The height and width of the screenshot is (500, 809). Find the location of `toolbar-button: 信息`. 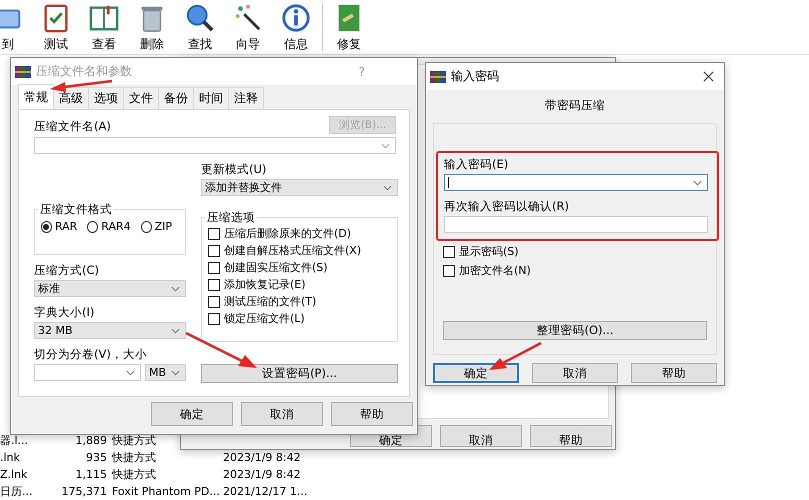

toolbar-button: 信息 is located at coordinates (296, 28).